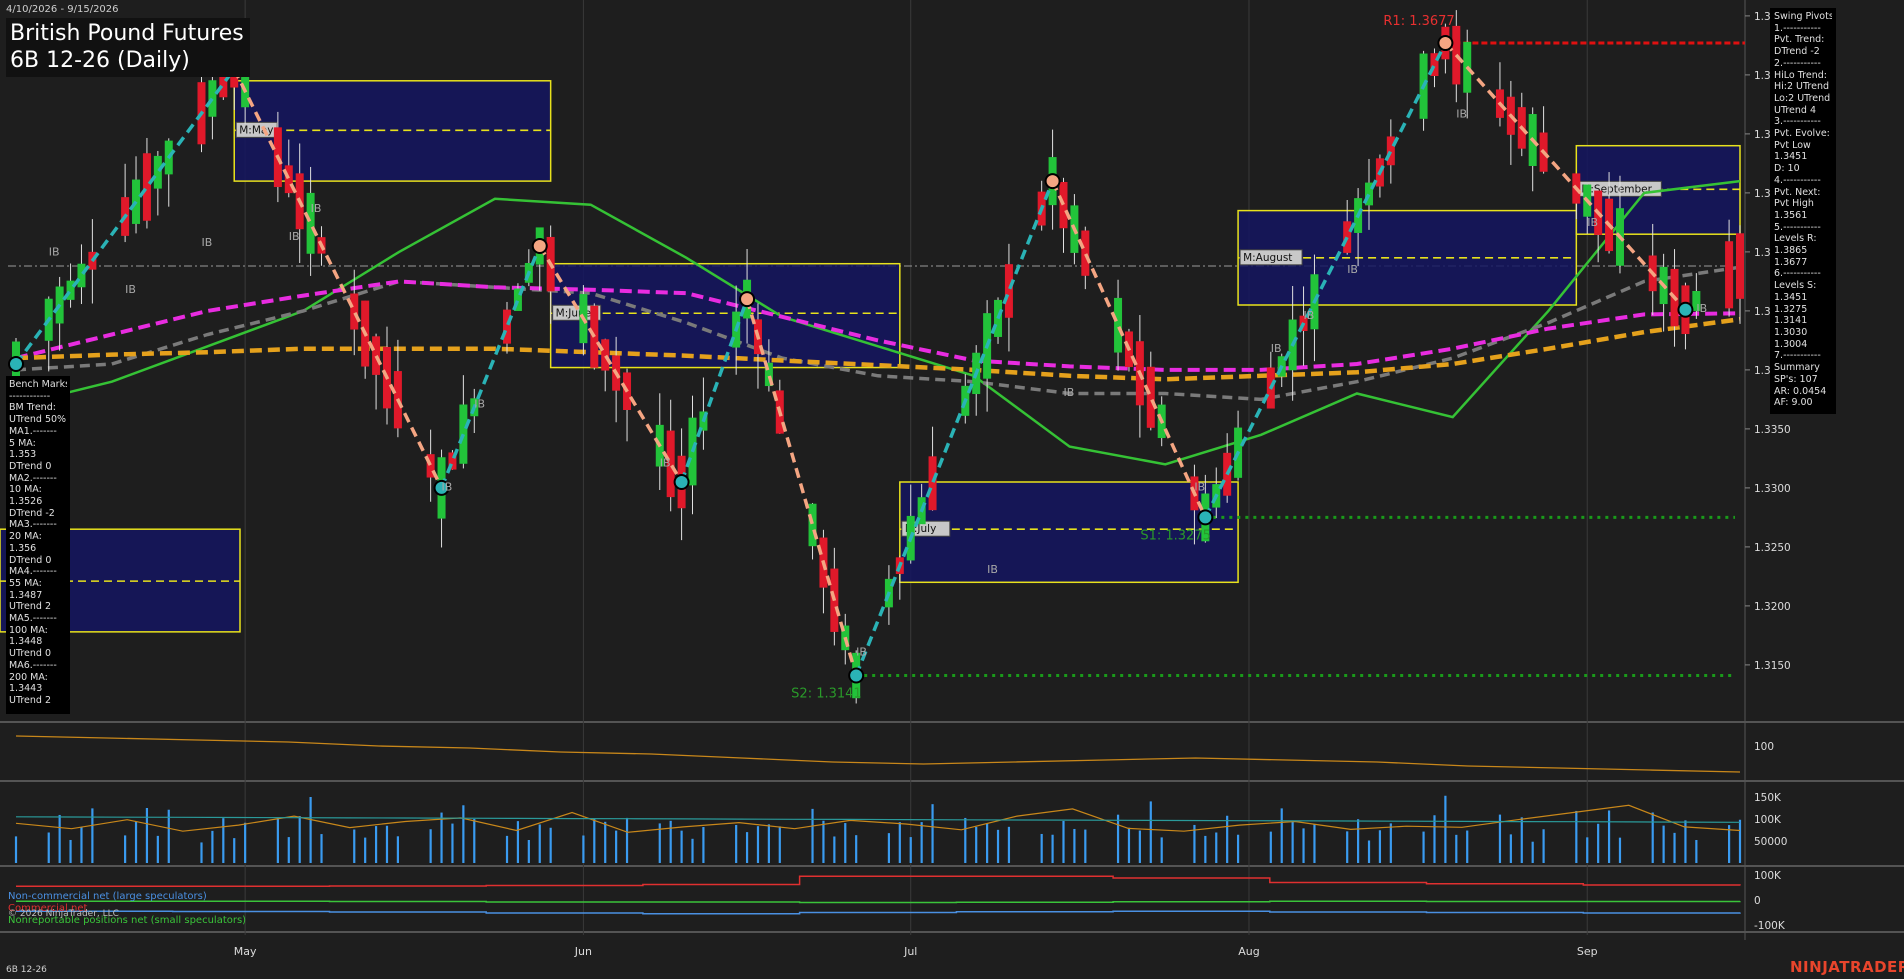 This screenshot has height=979, width=1904. Describe the element at coordinates (1587, 951) in the screenshot. I see `x-tick-label: Sep` at that location.